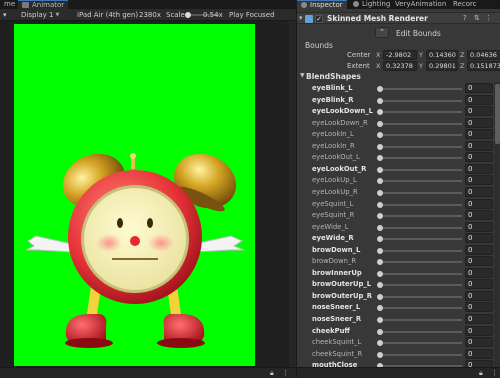  What do you see at coordinates (43, 4) in the screenshot?
I see `tab-animator: Animator` at bounding box center [43, 4].